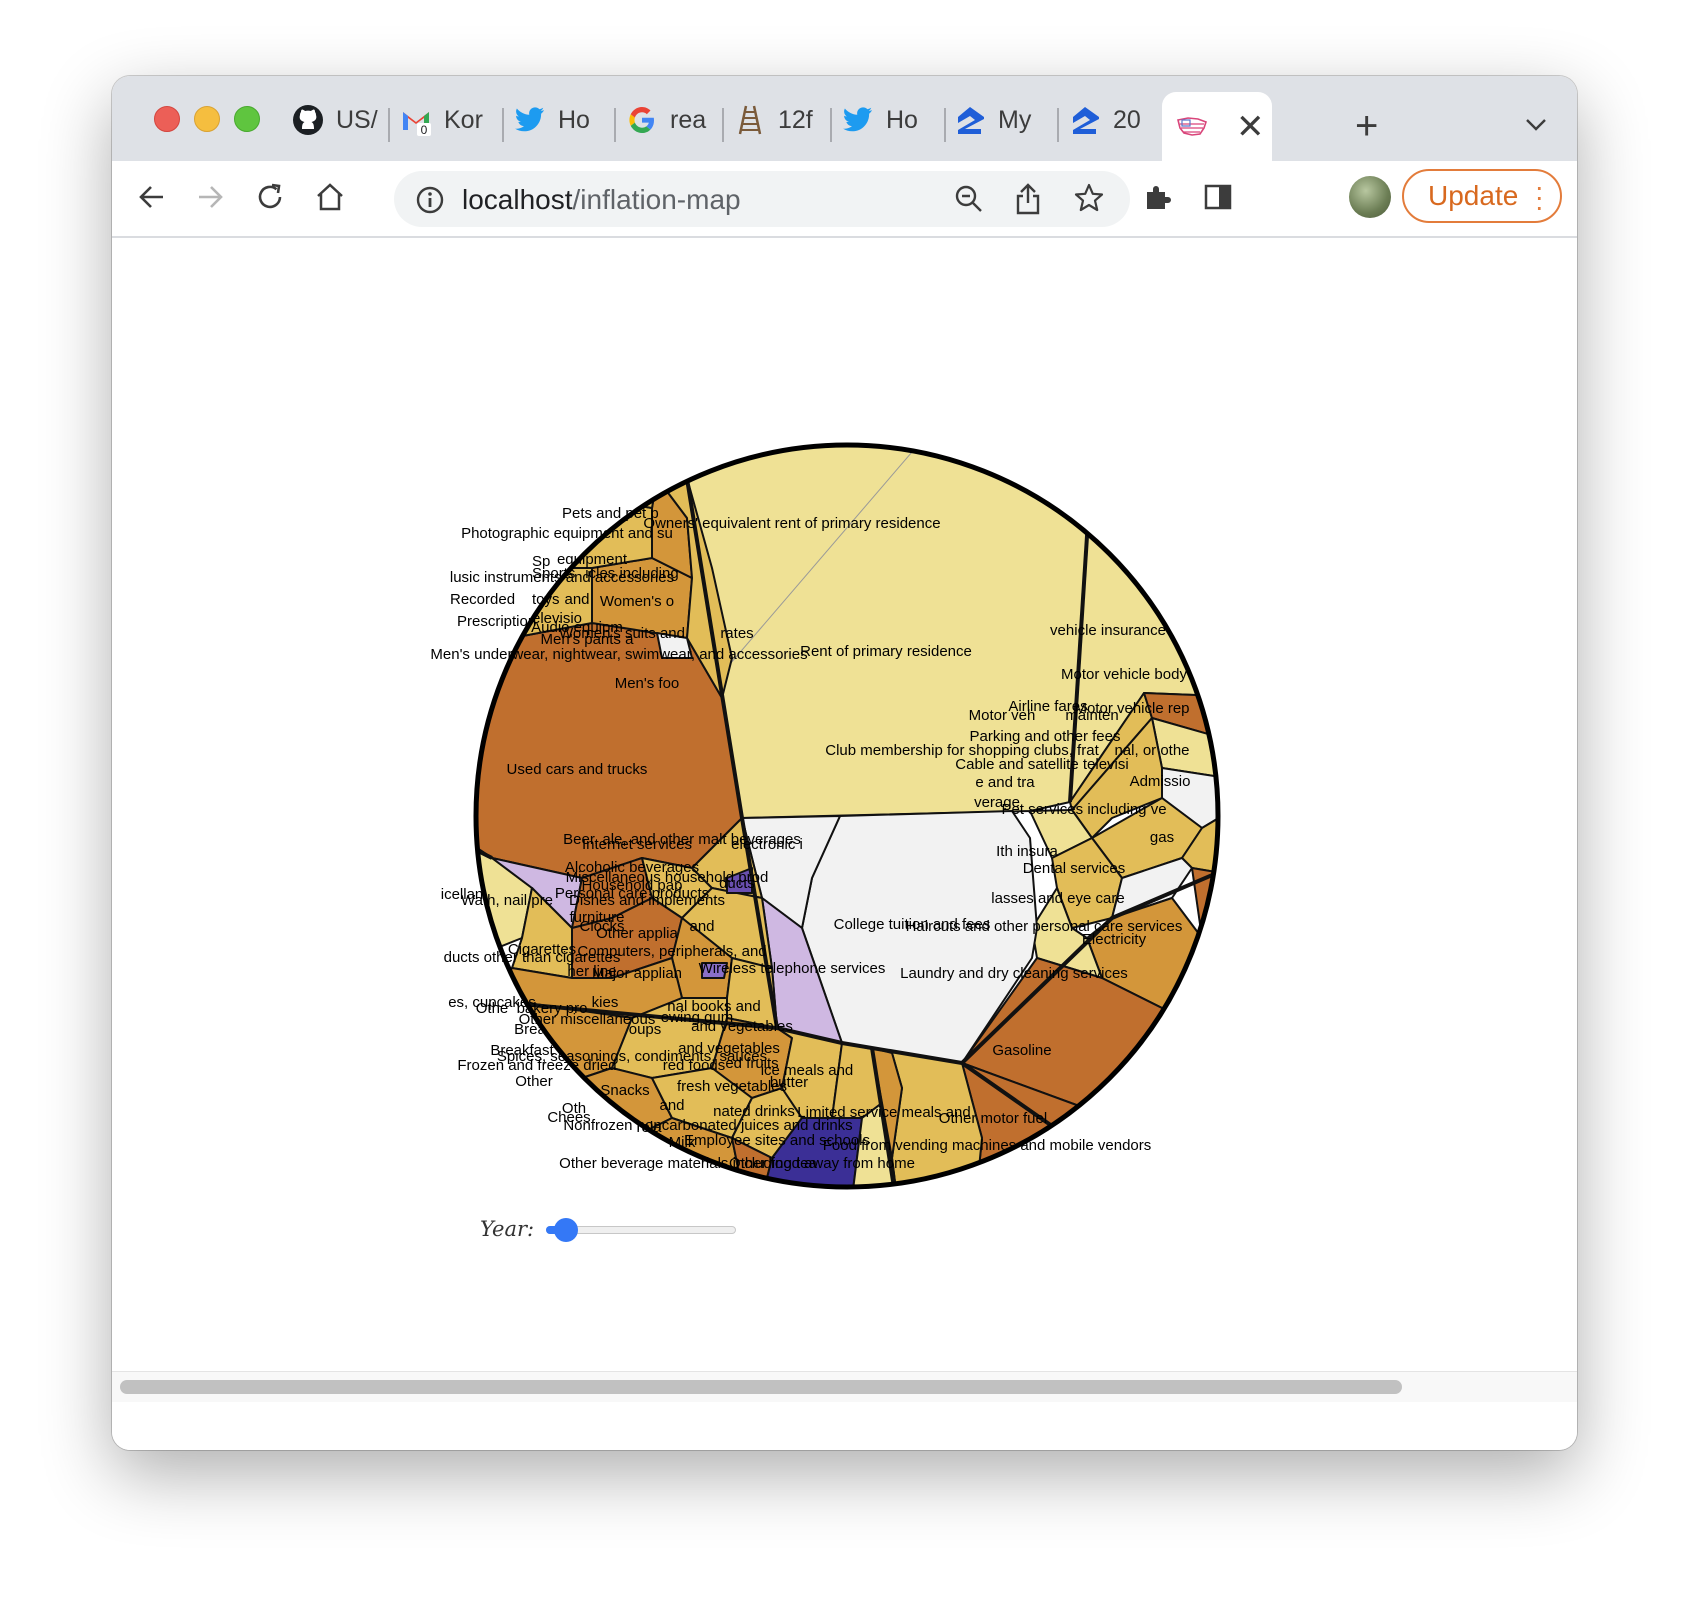 The image size is (1686, 1598). I want to click on cell-label: Gasoline, so click(1021, 1050).